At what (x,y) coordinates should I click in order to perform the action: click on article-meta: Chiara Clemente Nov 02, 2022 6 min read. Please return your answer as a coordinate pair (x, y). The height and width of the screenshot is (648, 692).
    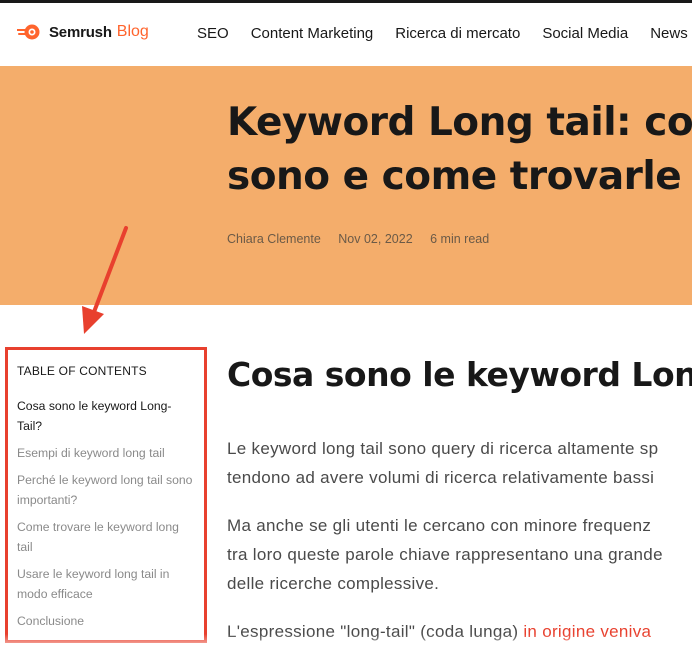
    Looking at the image, I should click on (365, 239).